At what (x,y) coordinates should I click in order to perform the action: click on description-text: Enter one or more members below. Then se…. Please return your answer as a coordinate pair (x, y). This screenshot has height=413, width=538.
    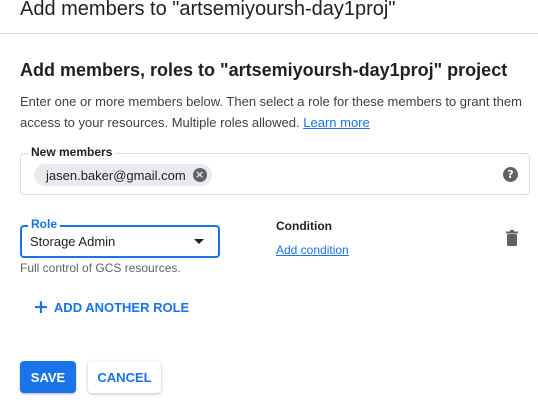
    Looking at the image, I should click on (271, 112).